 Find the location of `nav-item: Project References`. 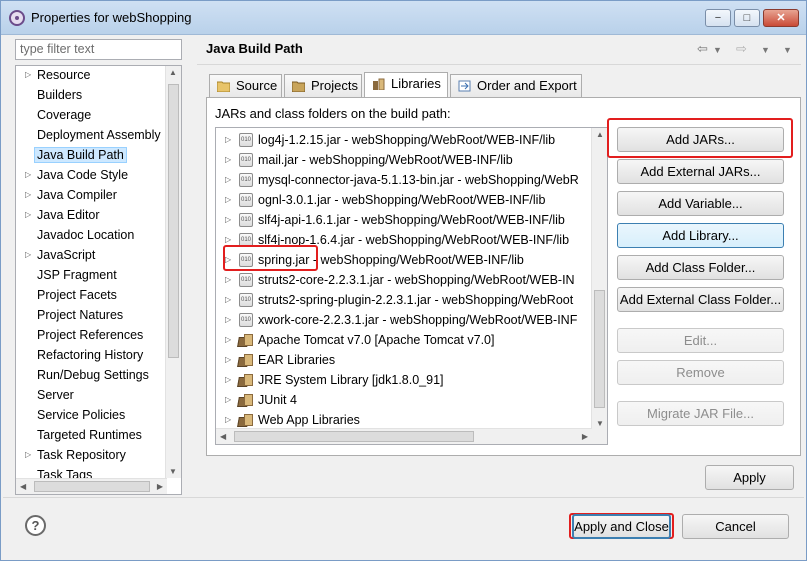

nav-item: Project References is located at coordinates (91, 336).